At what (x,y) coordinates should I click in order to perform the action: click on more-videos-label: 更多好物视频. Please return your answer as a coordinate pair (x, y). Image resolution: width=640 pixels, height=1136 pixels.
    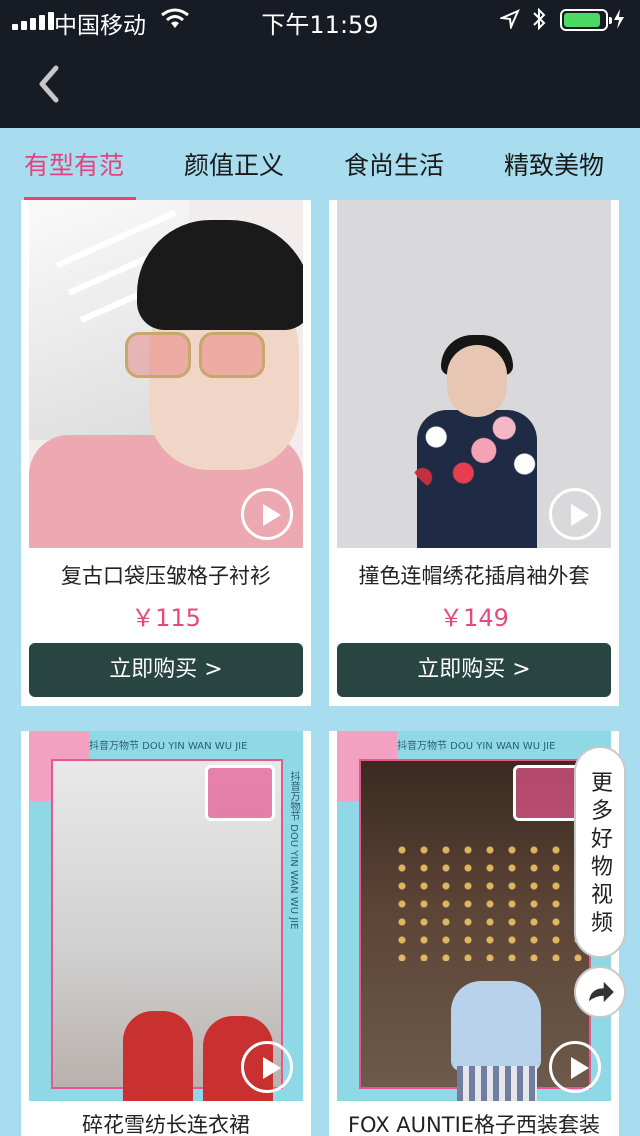
    Looking at the image, I should click on (602, 854).